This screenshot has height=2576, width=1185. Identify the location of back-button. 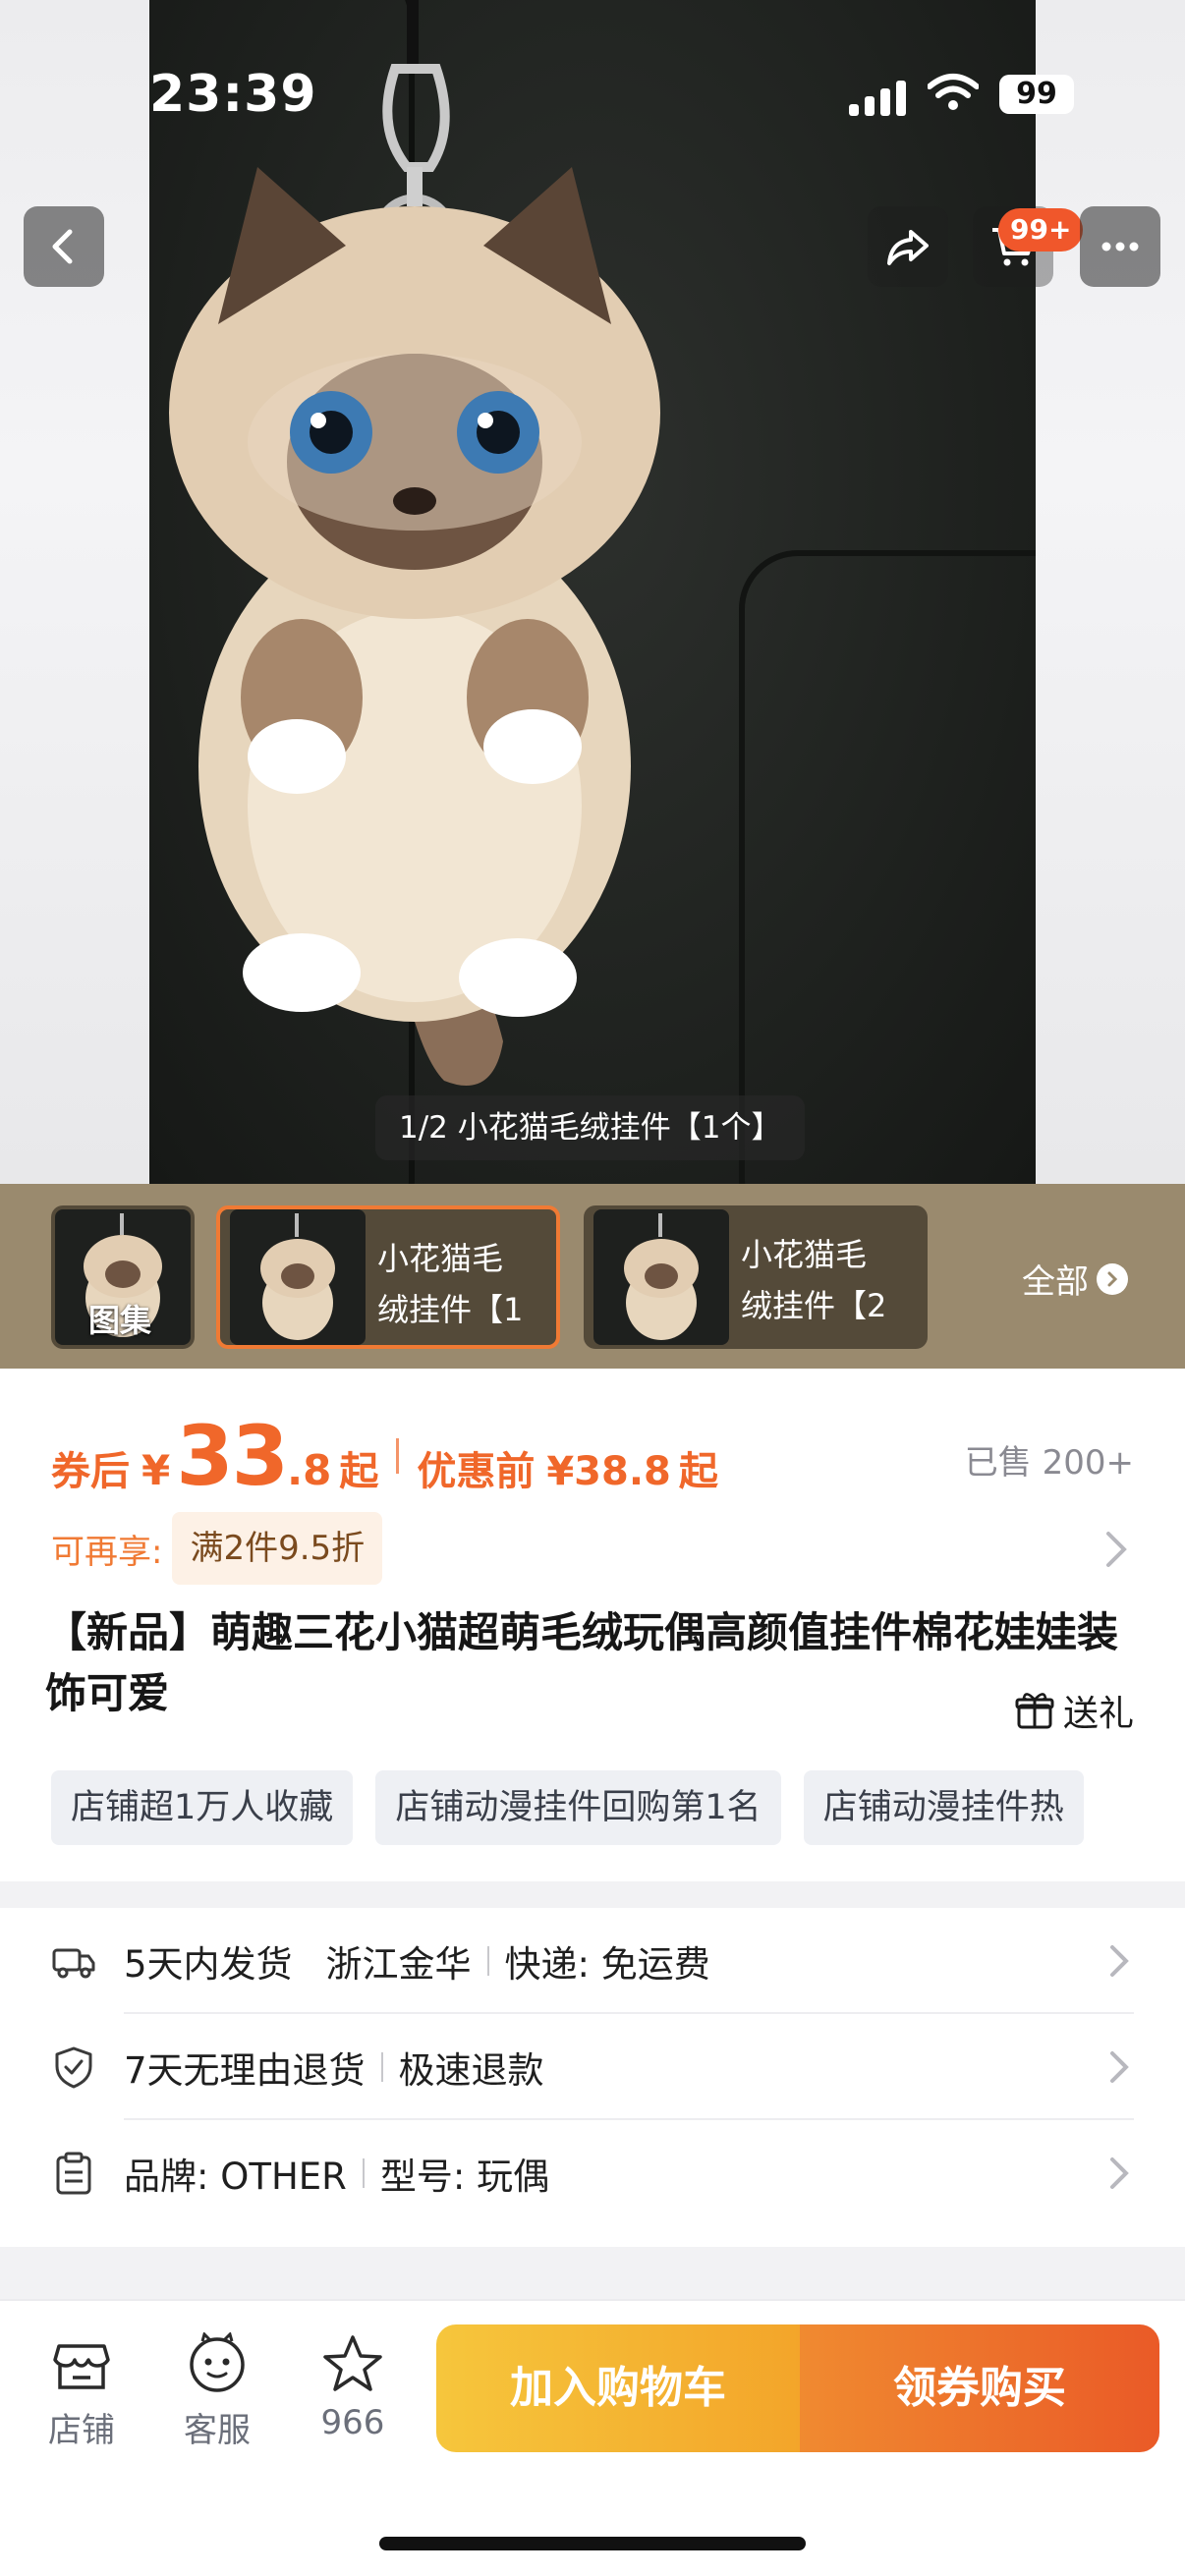
(64, 246).